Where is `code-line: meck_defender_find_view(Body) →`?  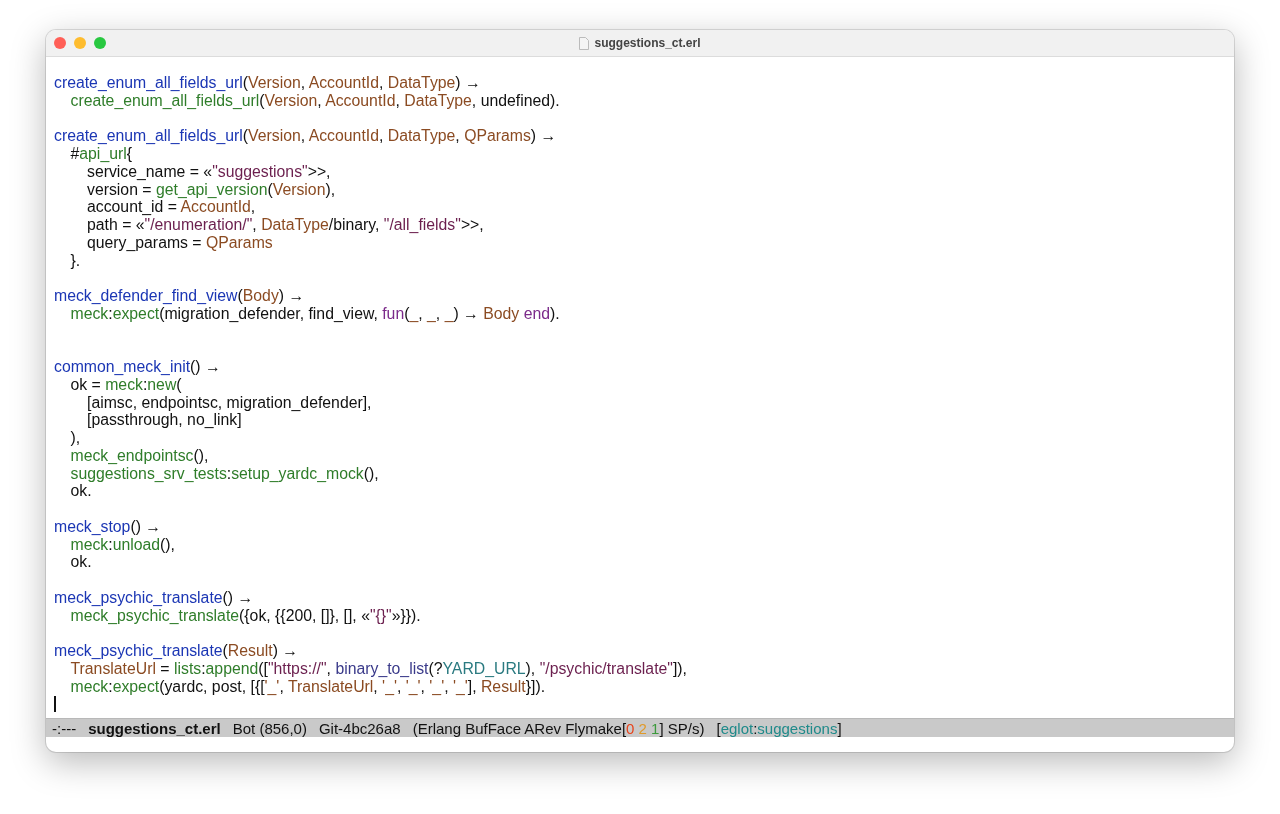
code-line: meck_defender_find_view(Body) → is located at coordinates (180, 296).